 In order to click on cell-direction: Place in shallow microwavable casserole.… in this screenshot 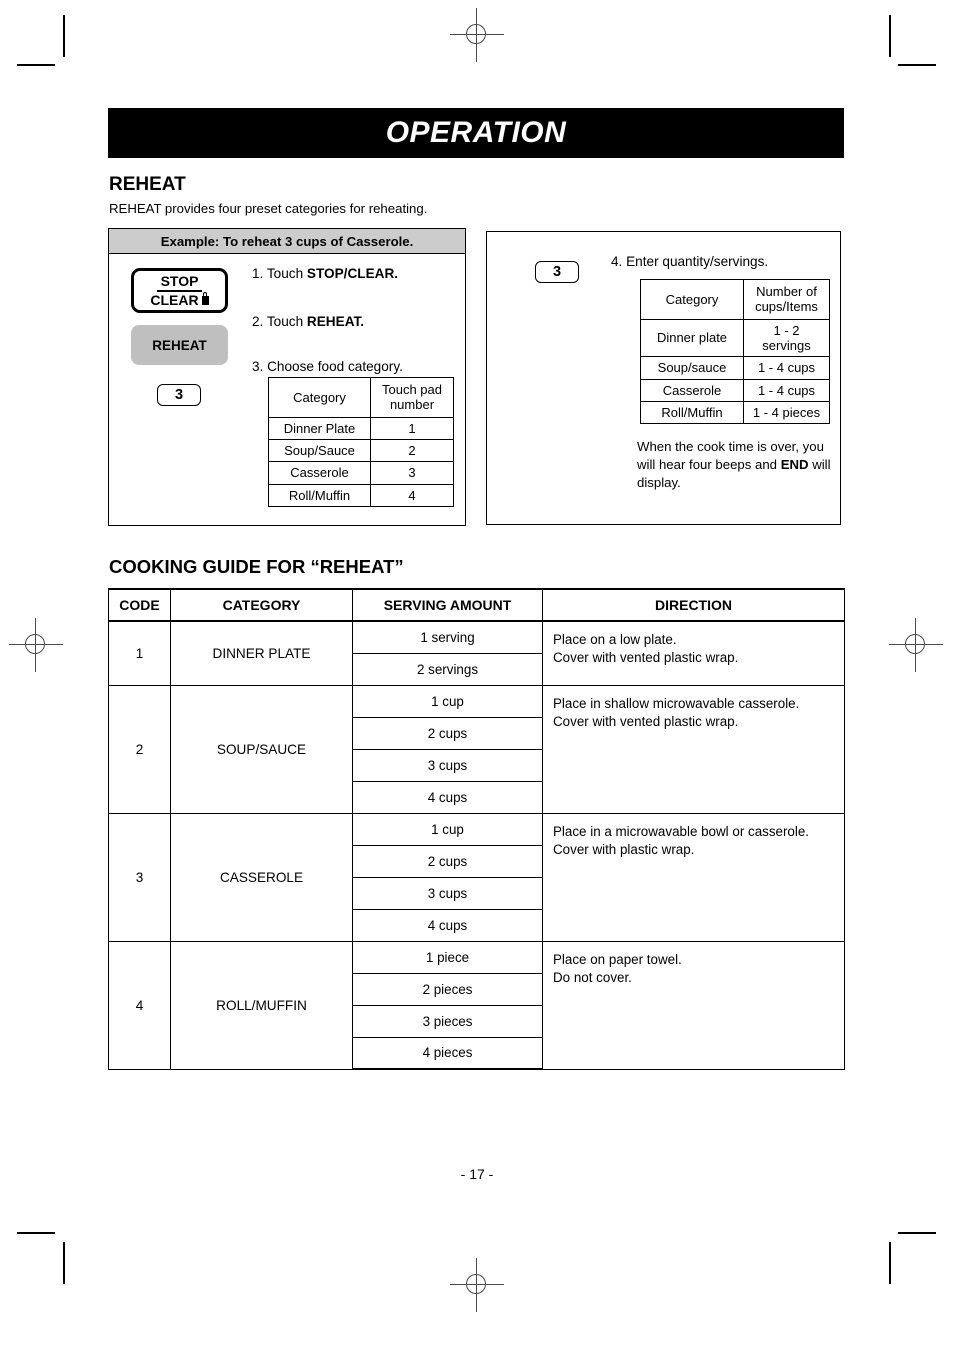, I will do `click(693, 749)`.